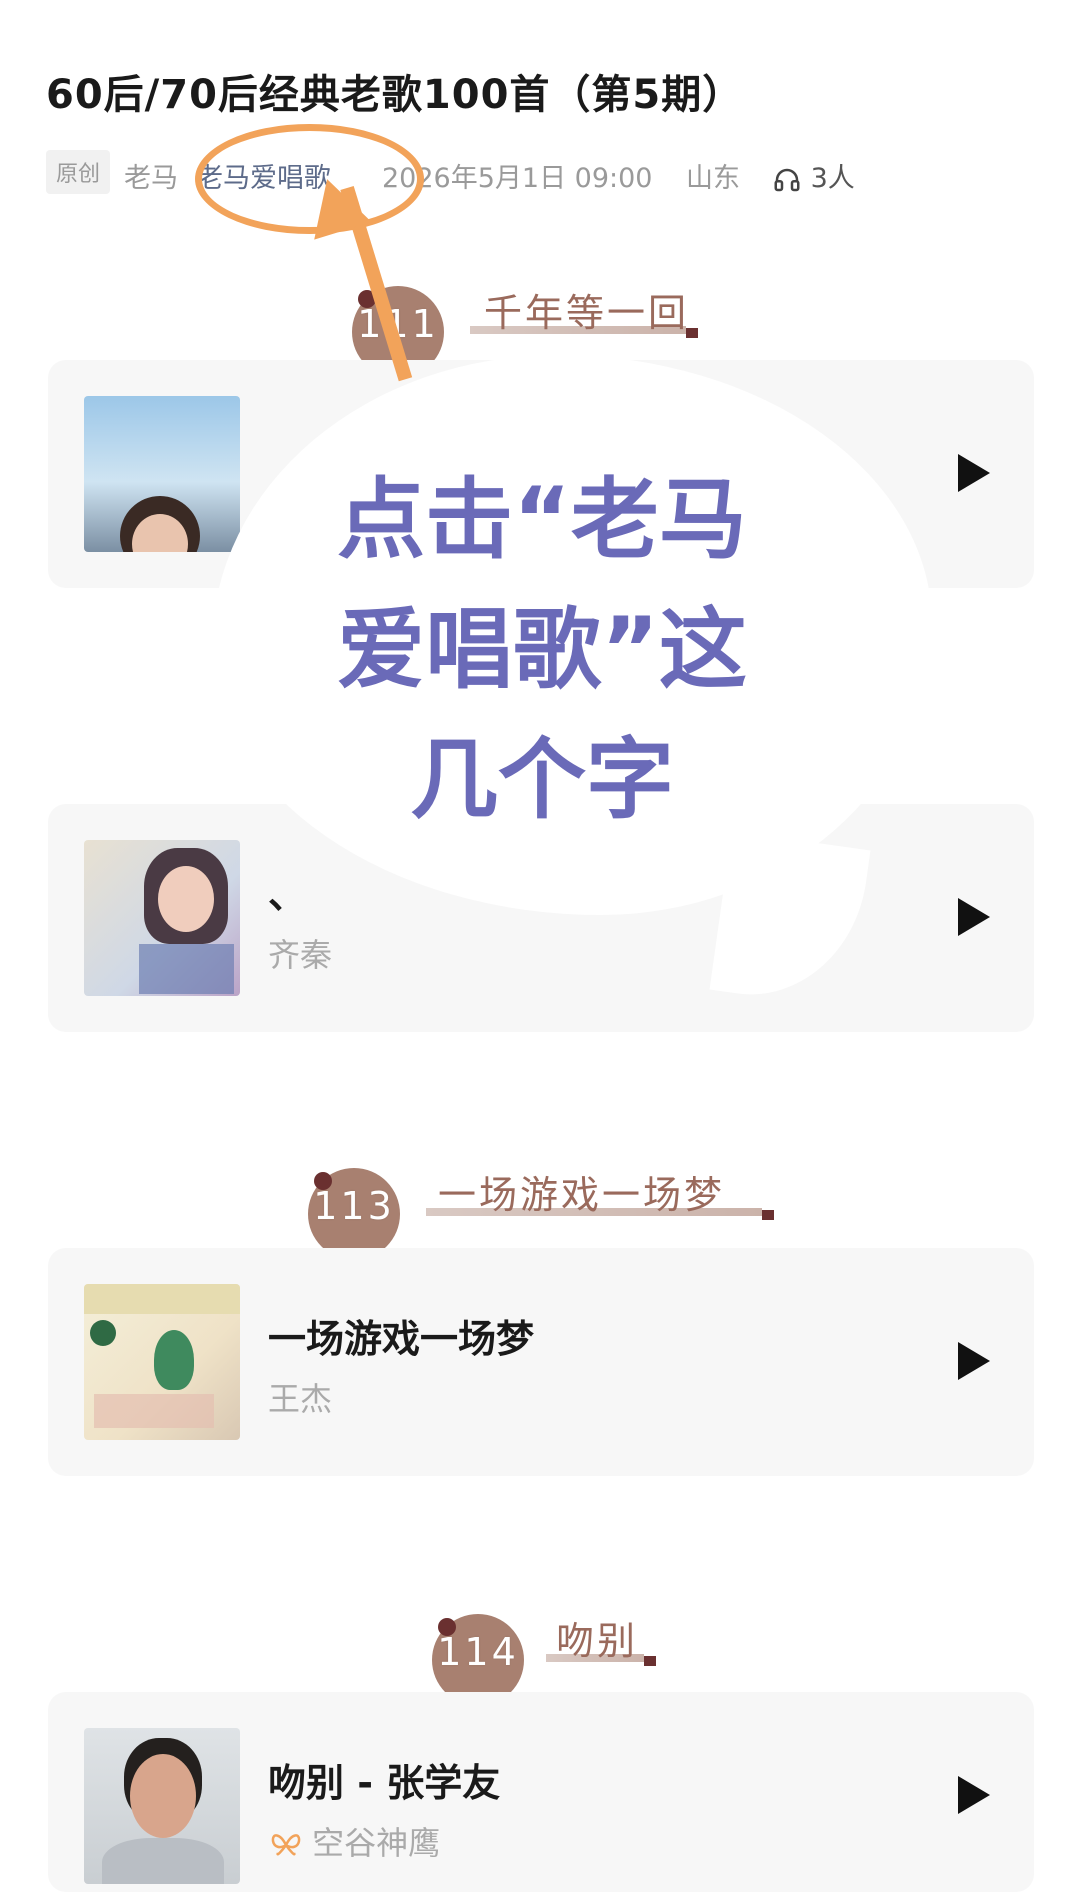 Image resolution: width=1080 pixels, height=1892 pixels. I want to click on section-number-badge: 113, so click(354, 1214).